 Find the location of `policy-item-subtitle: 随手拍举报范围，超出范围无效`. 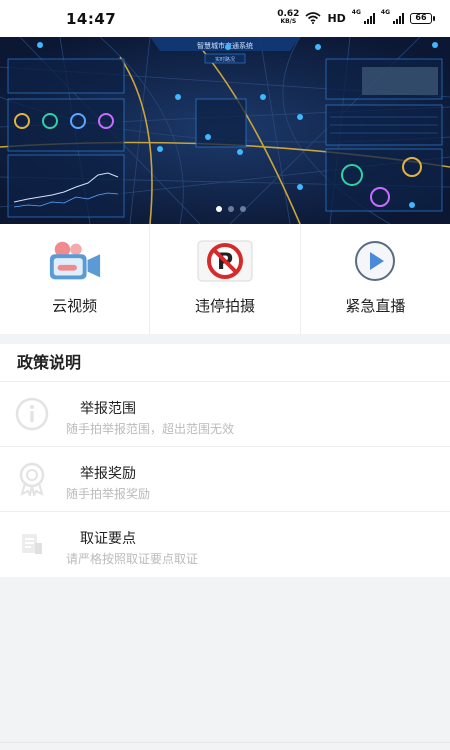

policy-item-subtitle: 随手拍举报范围，超出范围无效 is located at coordinates (150, 429).